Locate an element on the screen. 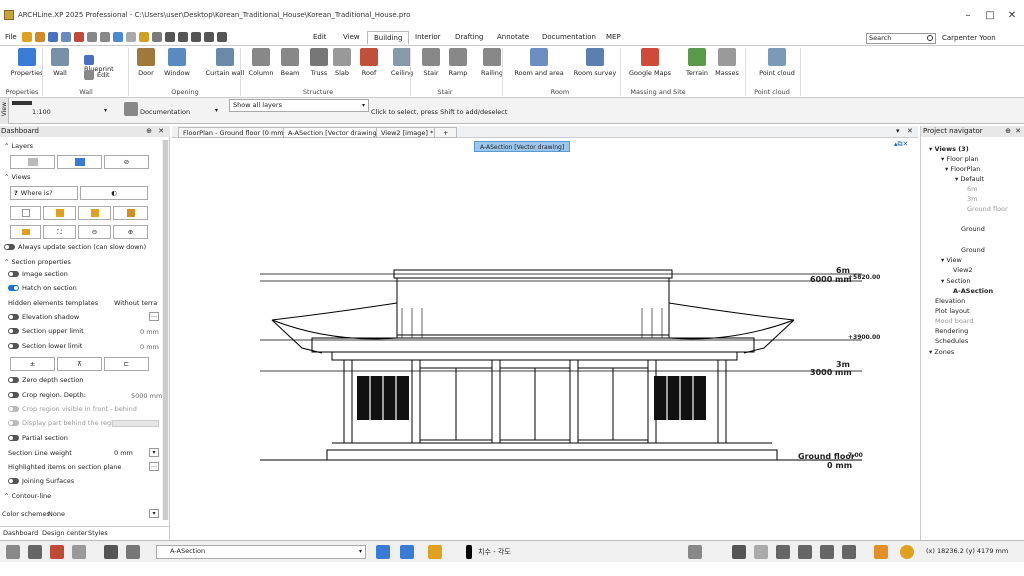  hidden-templates-select: Without terra is located at coordinates (135, 303).